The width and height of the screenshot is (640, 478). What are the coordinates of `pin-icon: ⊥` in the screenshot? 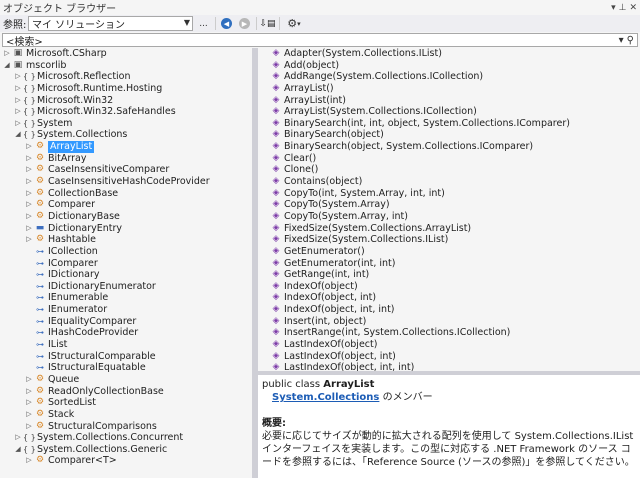 It's located at (623, 8).